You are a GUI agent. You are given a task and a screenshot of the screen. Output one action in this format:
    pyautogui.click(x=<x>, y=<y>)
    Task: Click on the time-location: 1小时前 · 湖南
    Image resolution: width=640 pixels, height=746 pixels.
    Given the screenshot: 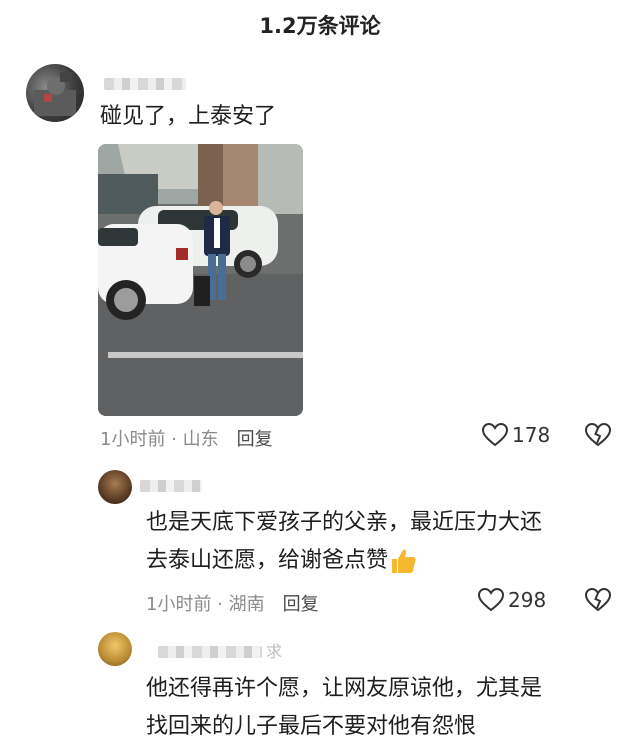 What is the action you would take?
    pyautogui.click(x=205, y=604)
    